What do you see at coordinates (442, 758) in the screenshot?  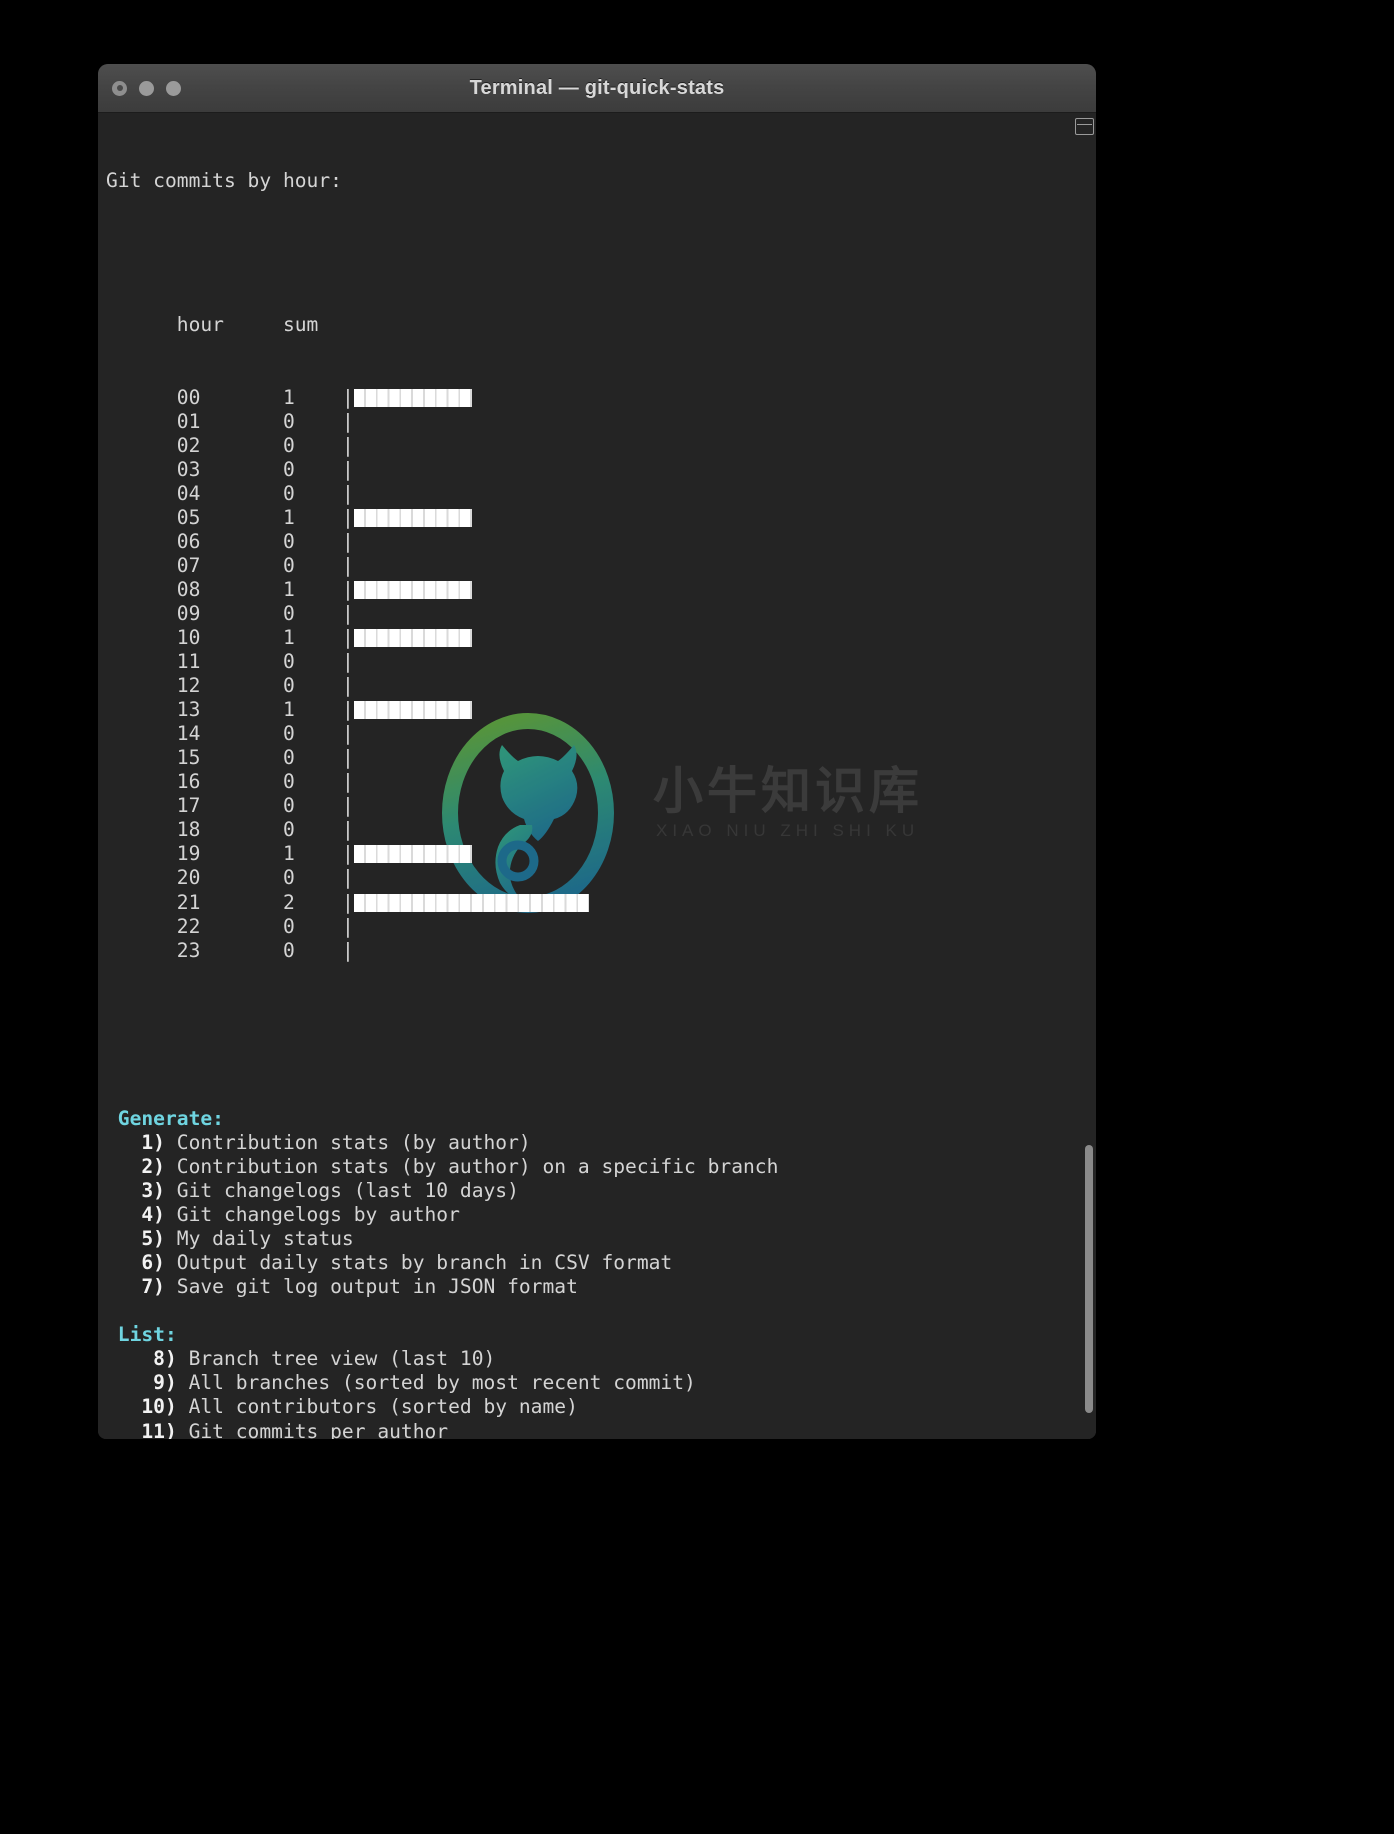 I see `histogram-row: 15 0 |` at bounding box center [442, 758].